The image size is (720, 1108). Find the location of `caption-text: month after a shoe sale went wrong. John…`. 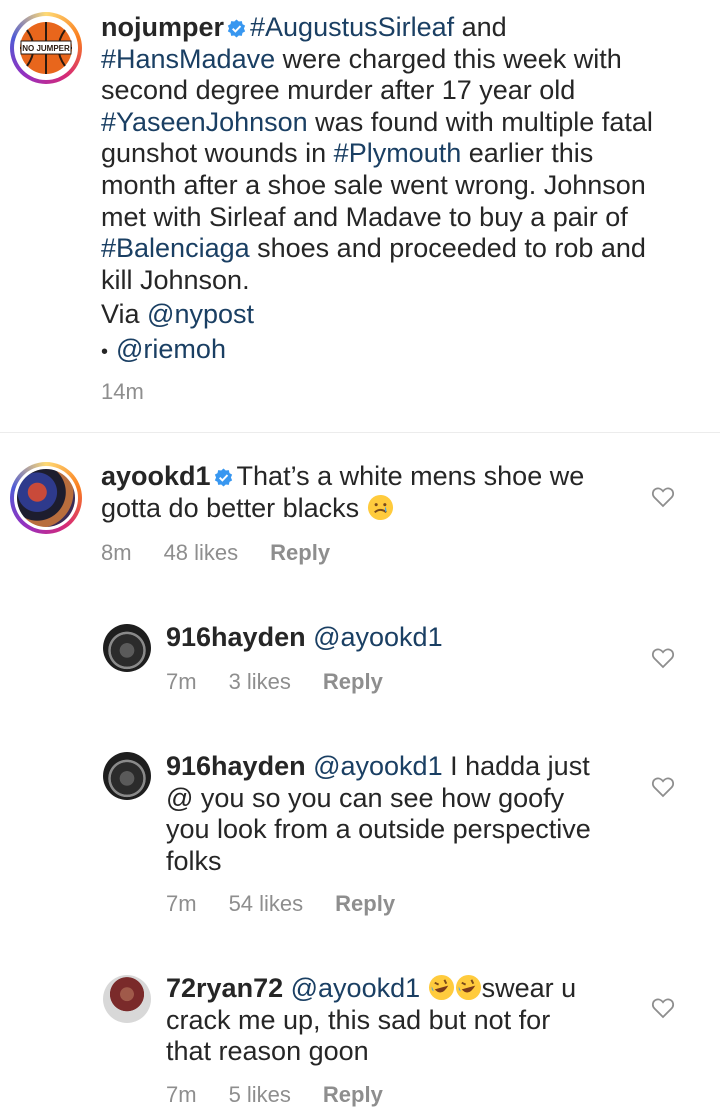

caption-text: month after a shoe sale went wrong. John… is located at coordinates (373, 184).